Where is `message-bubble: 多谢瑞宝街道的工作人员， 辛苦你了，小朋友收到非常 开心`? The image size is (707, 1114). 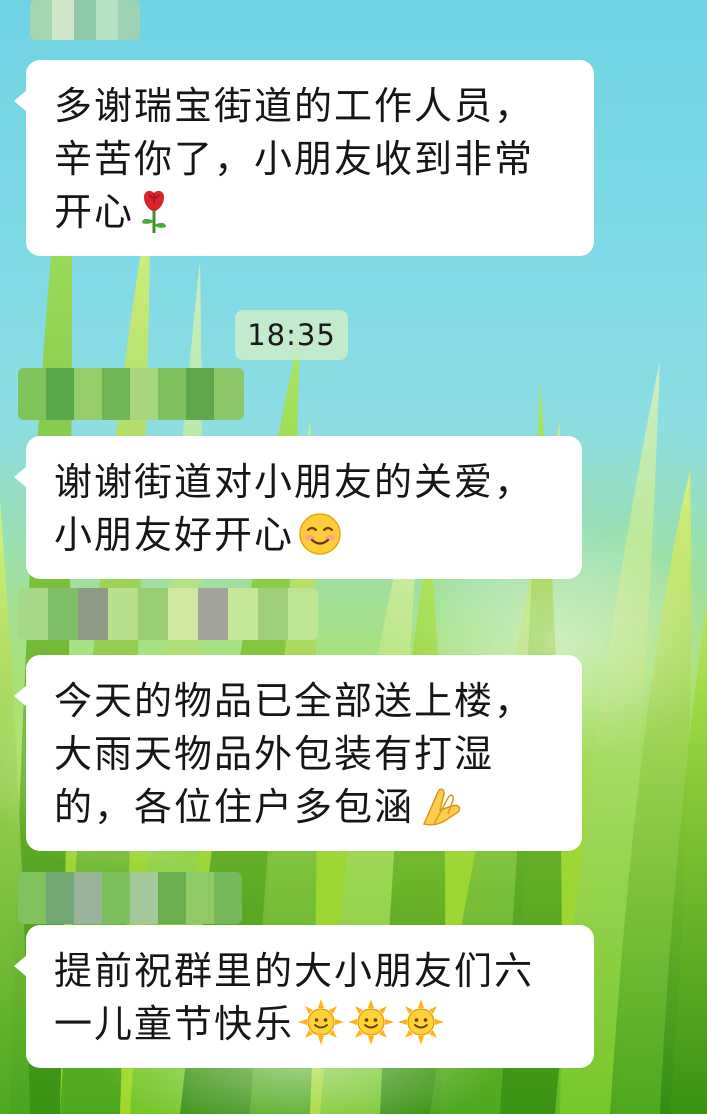 message-bubble: 多谢瑞宝街道的工作人员， 辛苦你了，小朋友收到非常 开心 is located at coordinates (304, 158).